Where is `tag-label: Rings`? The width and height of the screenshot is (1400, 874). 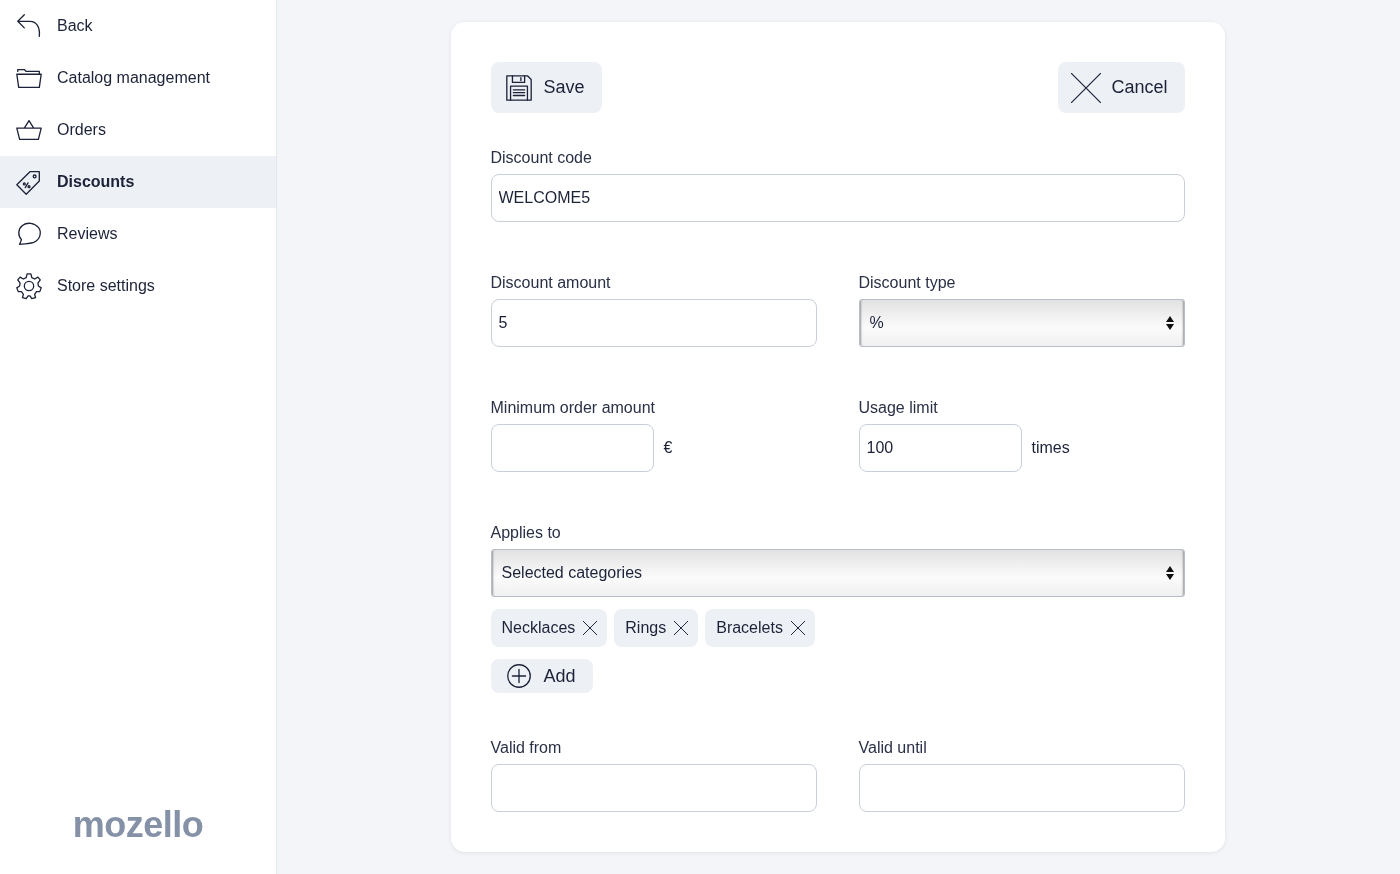
tag-label: Rings is located at coordinates (646, 628).